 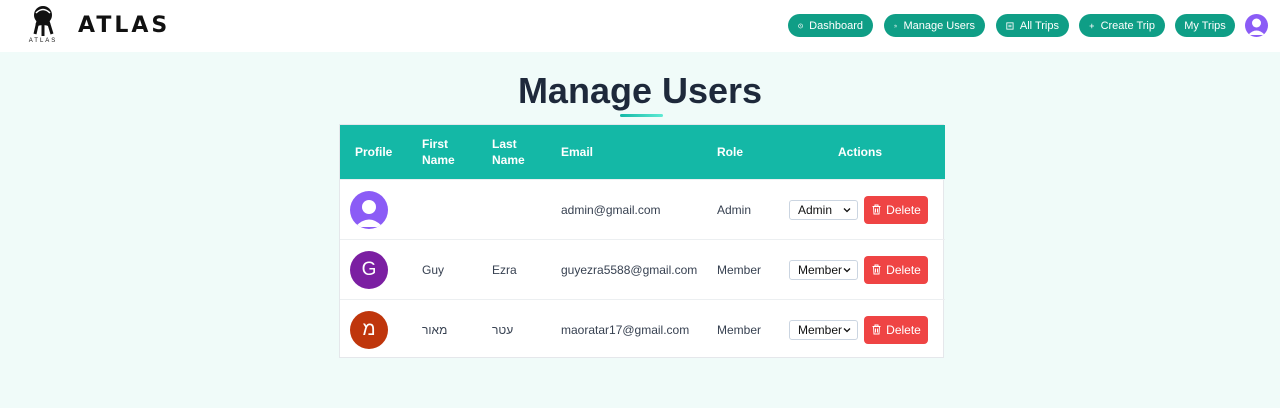 I want to click on email-cell: admin@gmail.com, so click(x=611, y=209).